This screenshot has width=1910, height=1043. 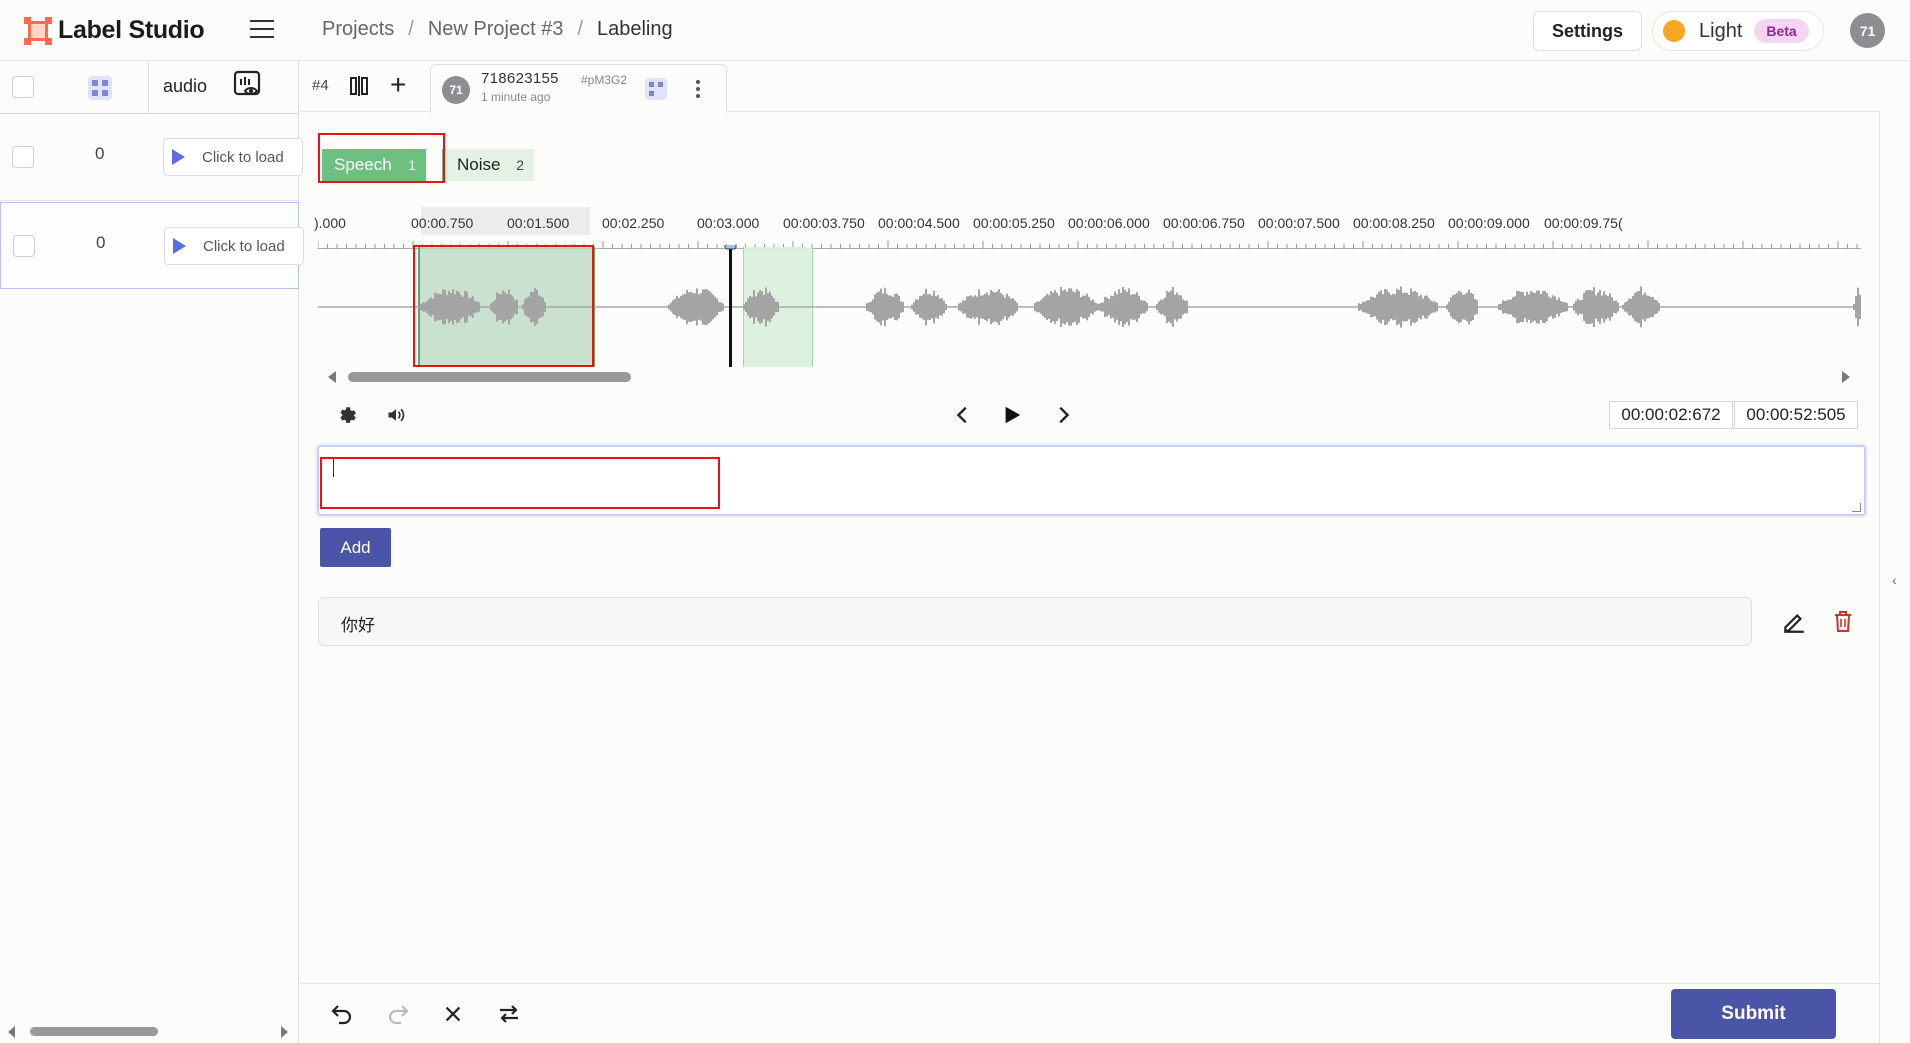 What do you see at coordinates (1583, 223) in the screenshot?
I see `timeline-tick-label: 00:00:09.75(` at bounding box center [1583, 223].